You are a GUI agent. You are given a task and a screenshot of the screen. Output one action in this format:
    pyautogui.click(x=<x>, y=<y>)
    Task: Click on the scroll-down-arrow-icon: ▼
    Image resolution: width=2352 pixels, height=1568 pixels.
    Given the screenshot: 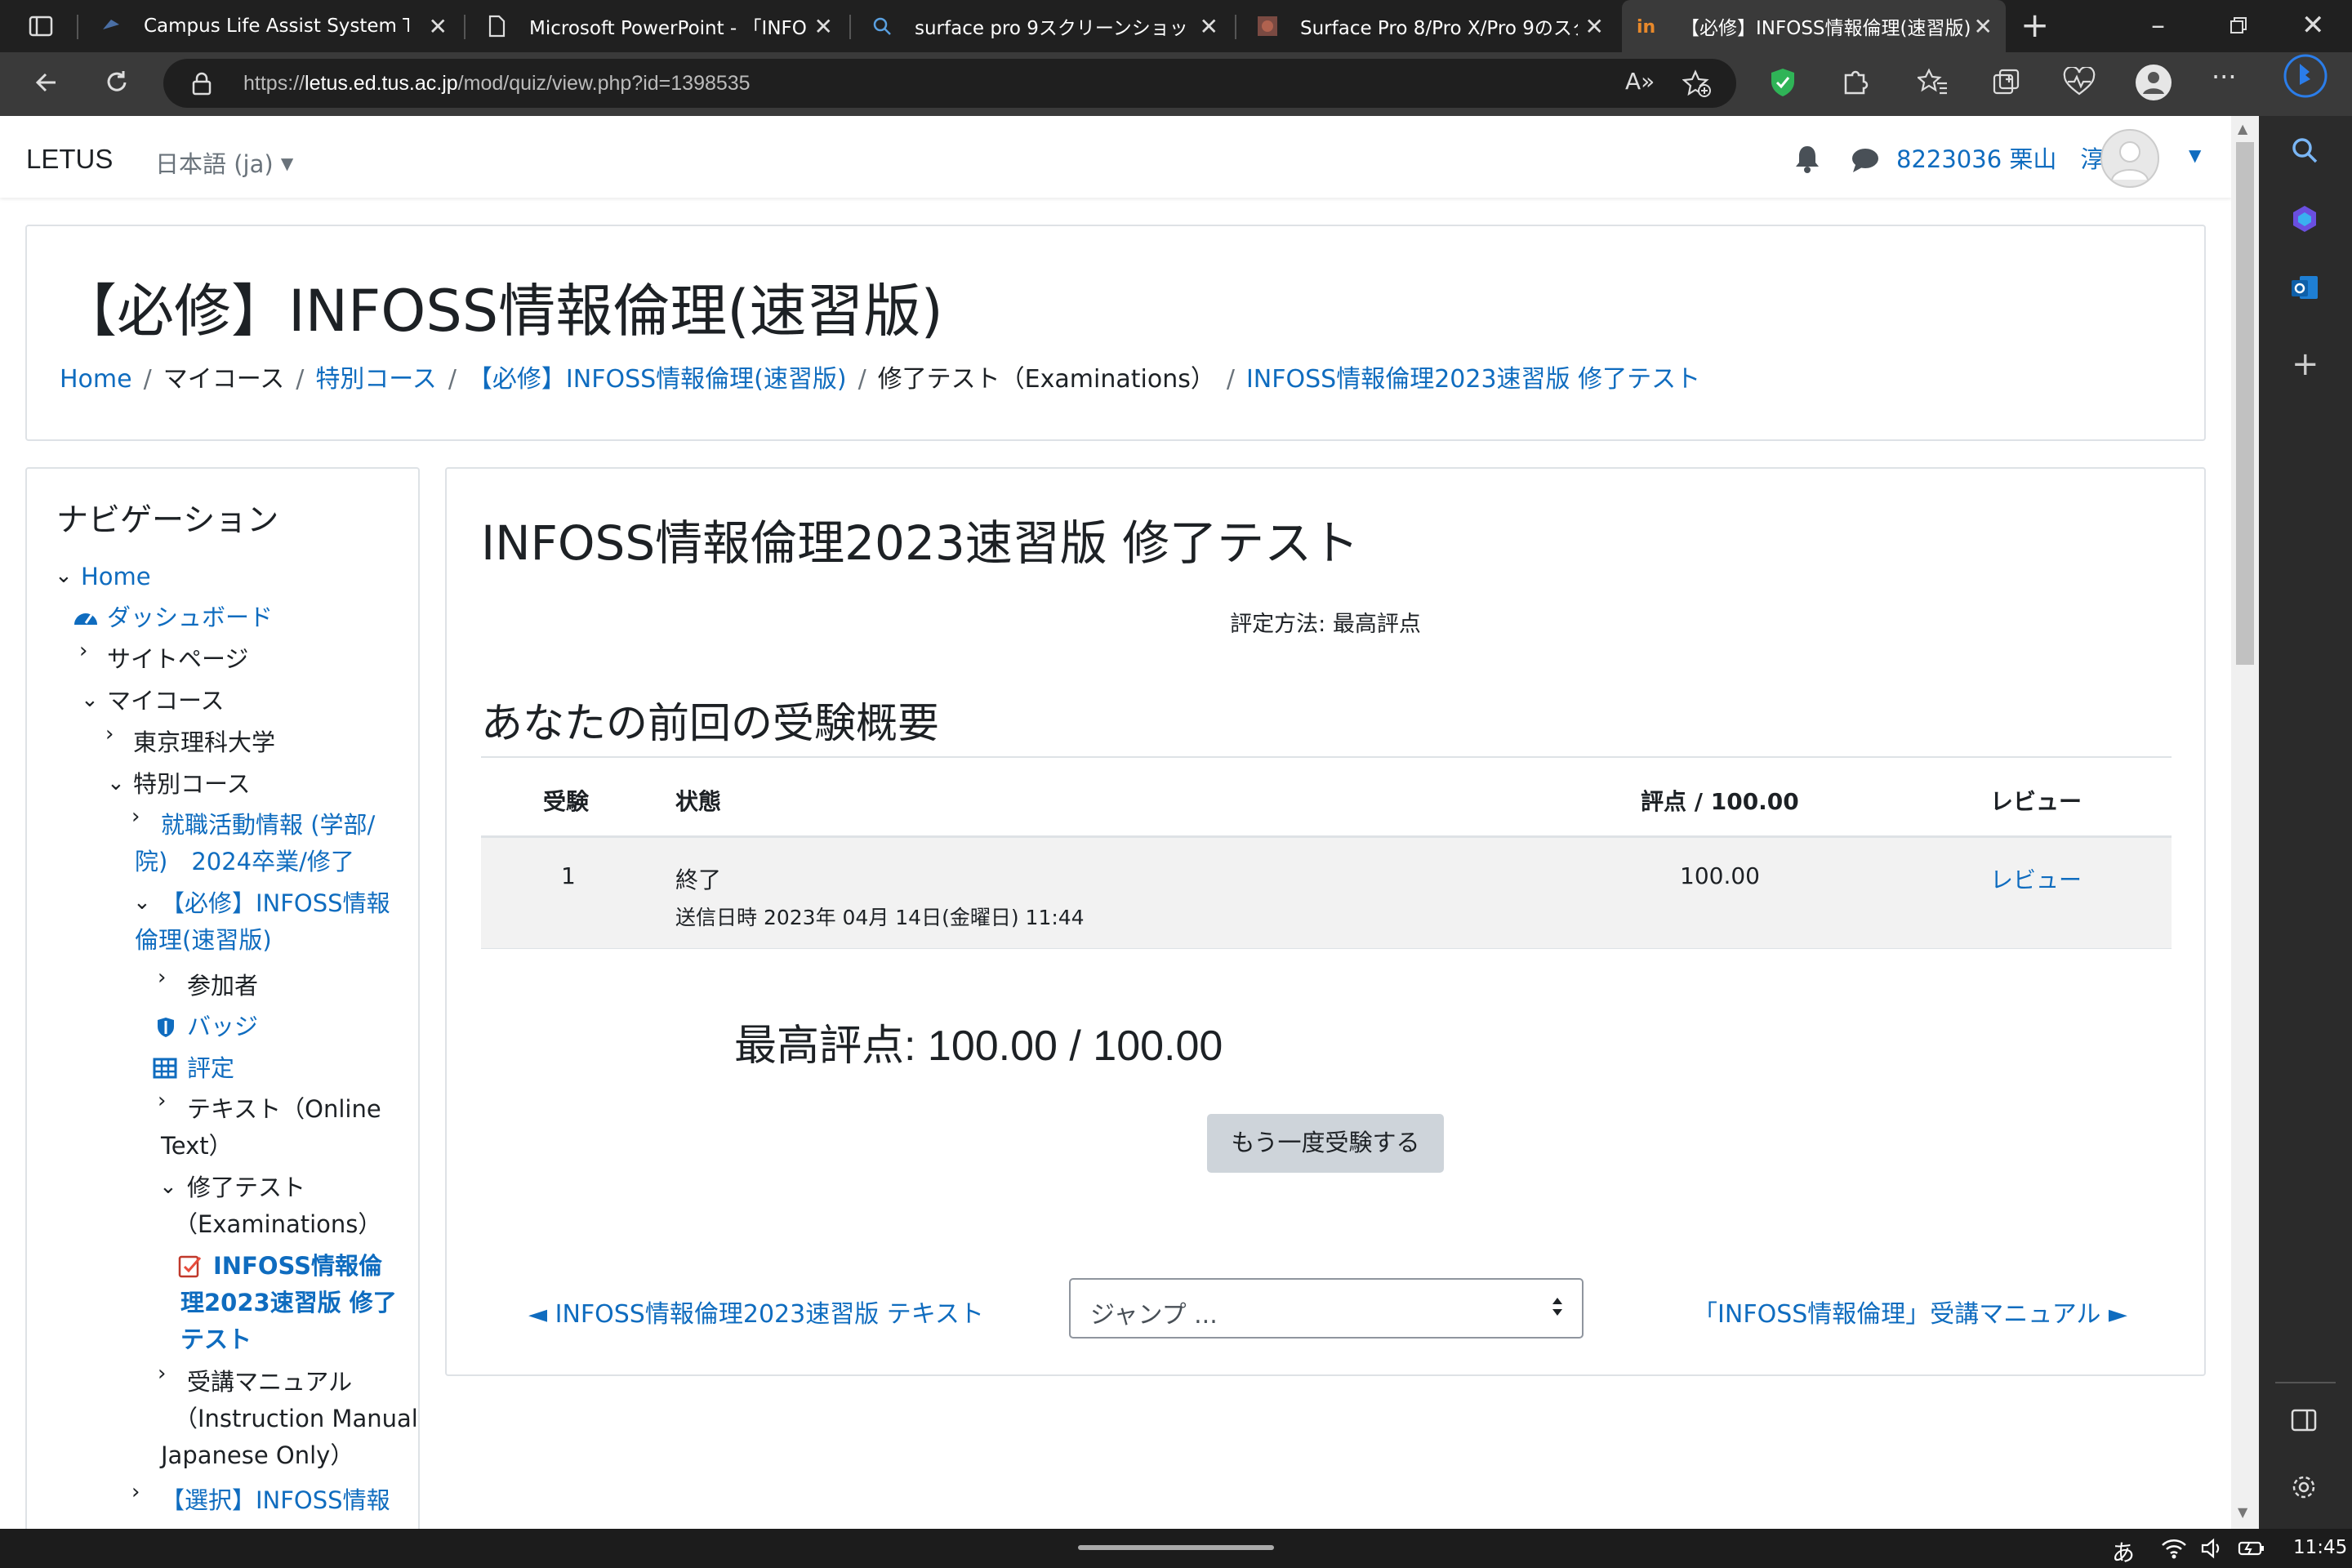 What is the action you would take?
    pyautogui.click(x=2242, y=1512)
    